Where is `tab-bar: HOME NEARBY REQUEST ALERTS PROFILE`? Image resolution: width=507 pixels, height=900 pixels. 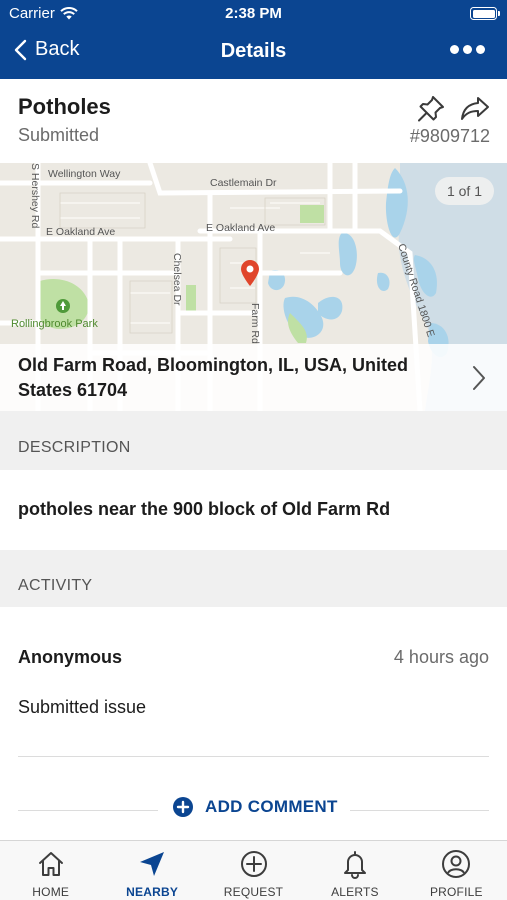
tab-bar: HOME NEARBY REQUEST ALERTS PROFILE is located at coordinates (253, 870).